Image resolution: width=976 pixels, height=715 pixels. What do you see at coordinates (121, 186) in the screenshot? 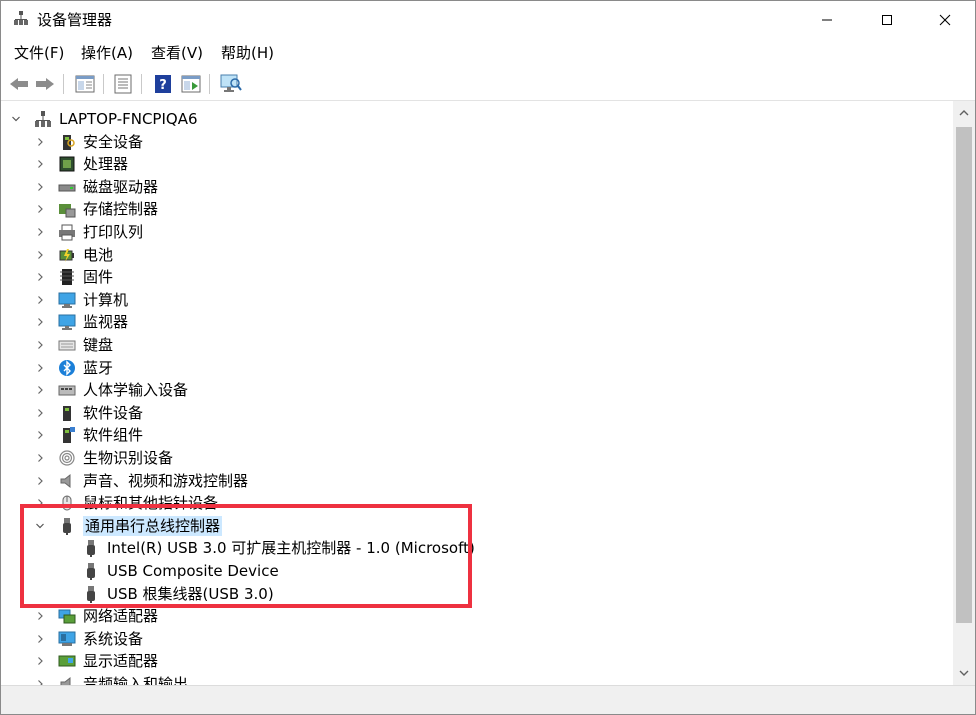
I see `tree-item-label: 磁盘驱动器` at bounding box center [121, 186].